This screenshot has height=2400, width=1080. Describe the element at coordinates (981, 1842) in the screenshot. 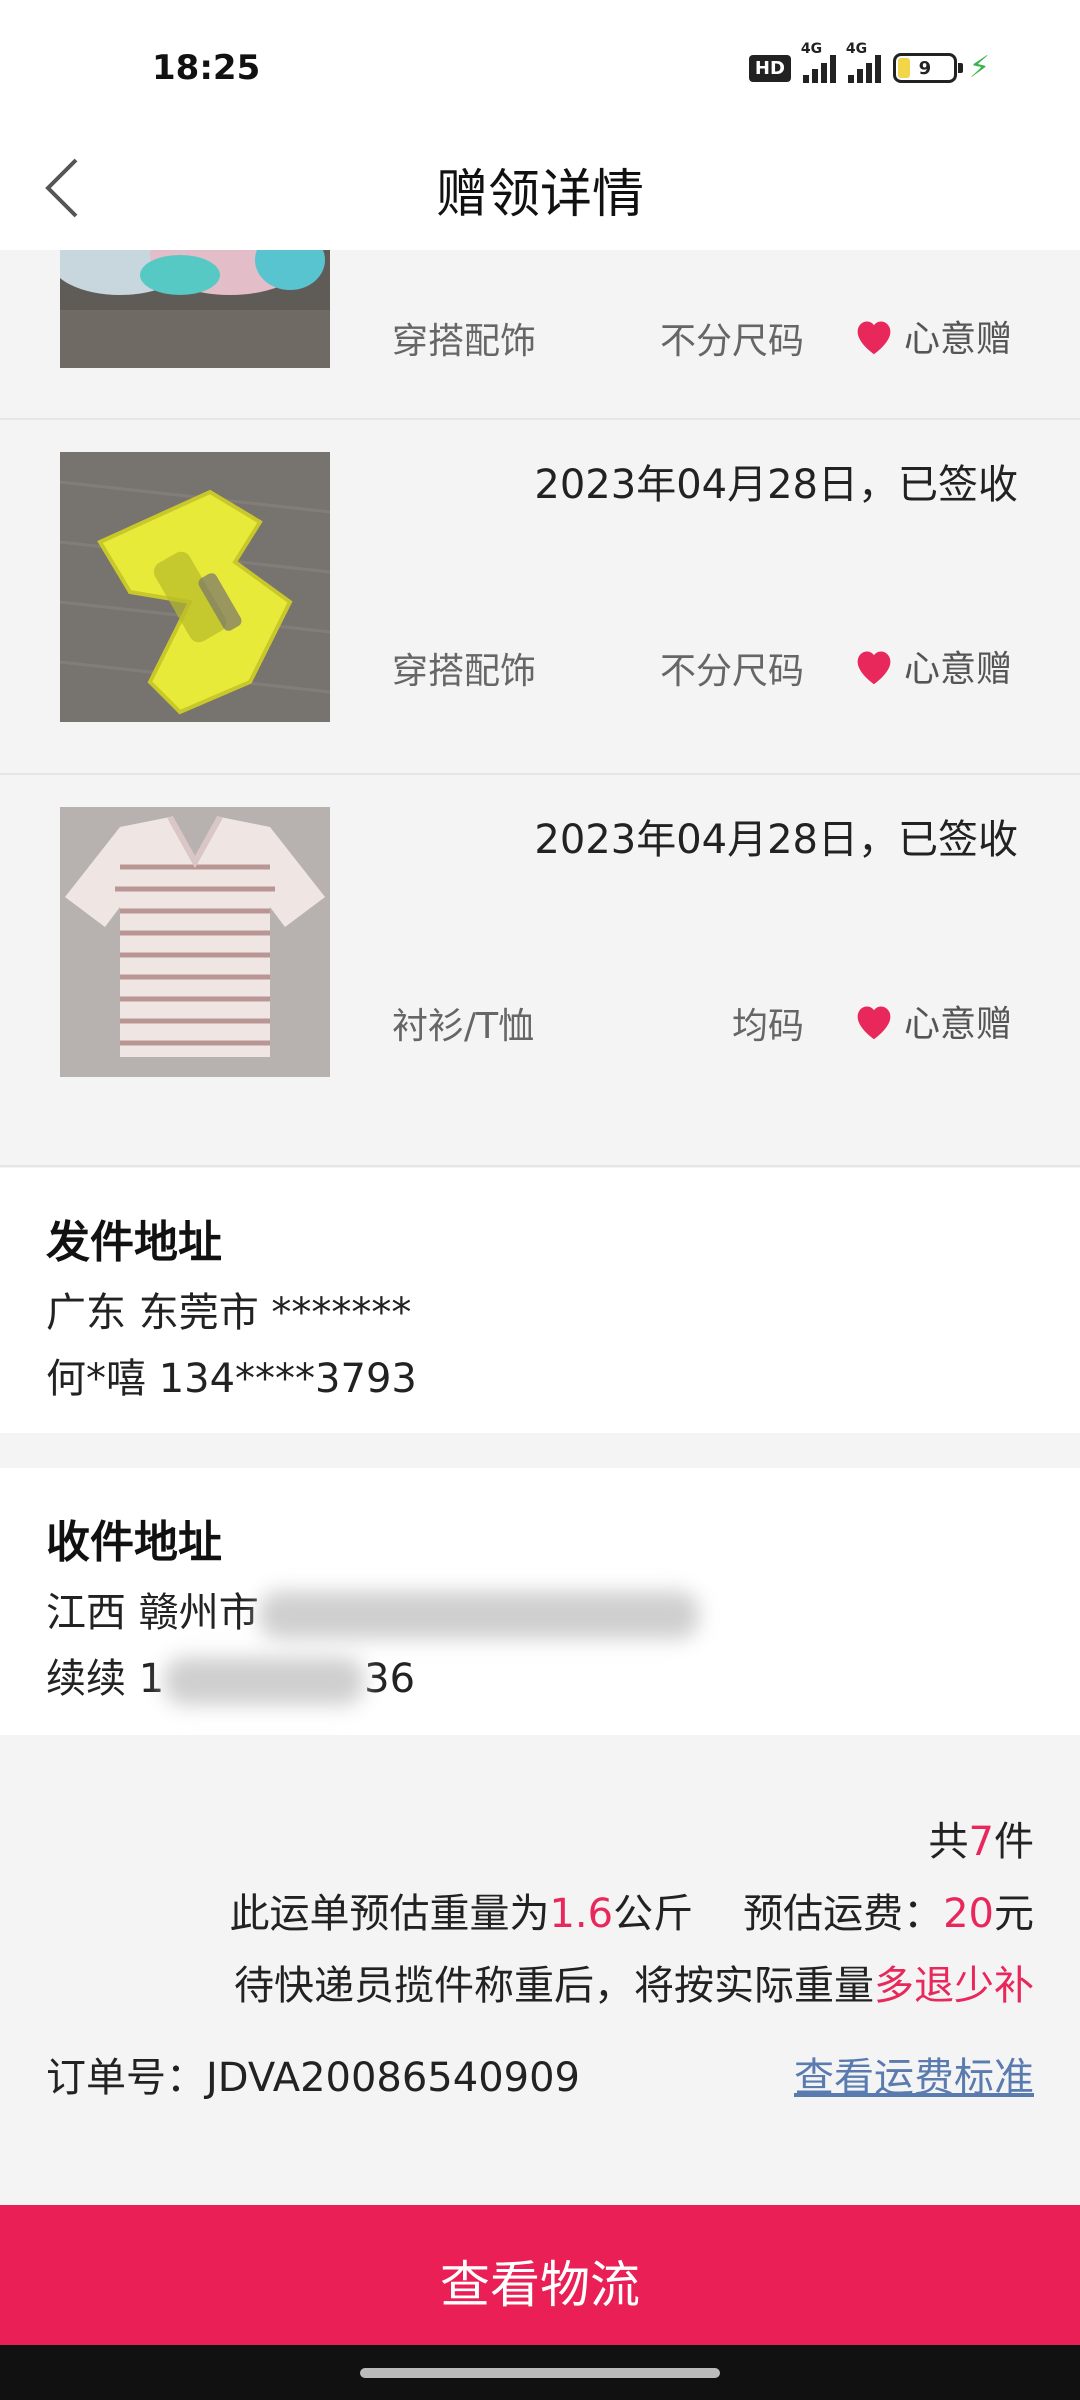

I see `item-count: 共7件` at that location.